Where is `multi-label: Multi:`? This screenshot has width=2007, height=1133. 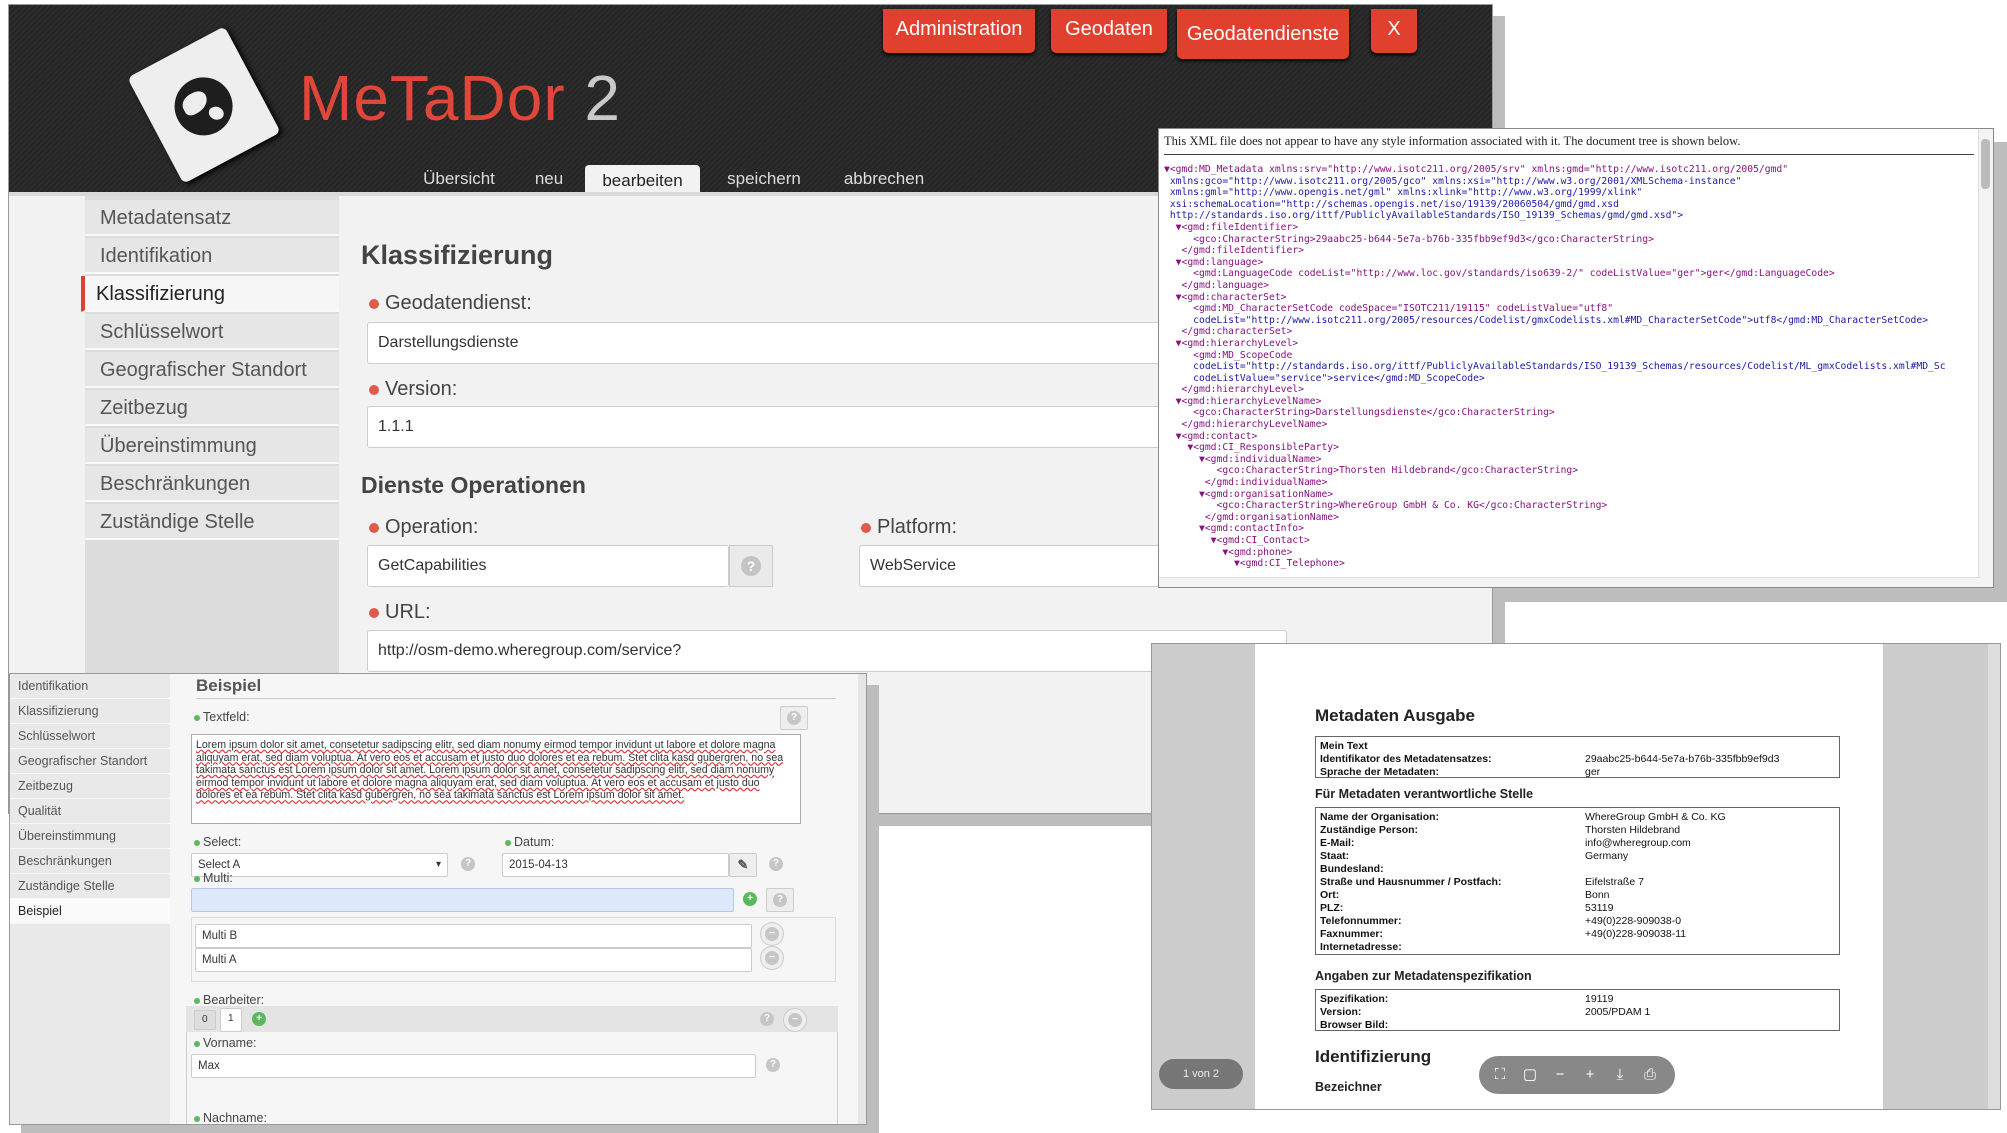 multi-label: Multi: is located at coordinates (213, 878).